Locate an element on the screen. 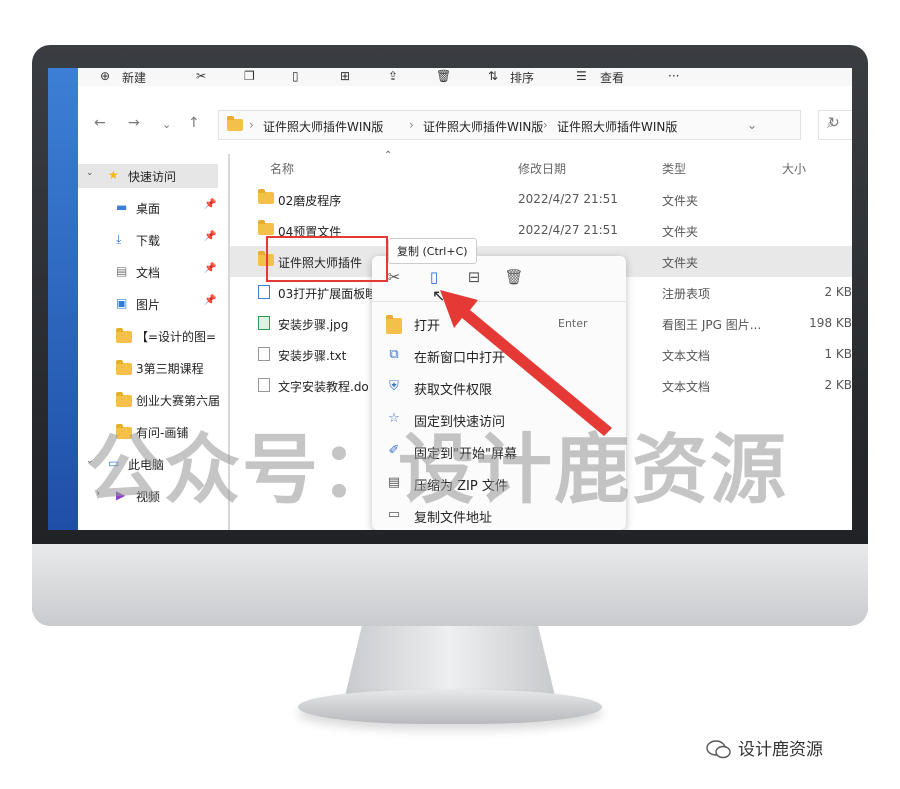  red-arrow is located at coordinates (526, 363).